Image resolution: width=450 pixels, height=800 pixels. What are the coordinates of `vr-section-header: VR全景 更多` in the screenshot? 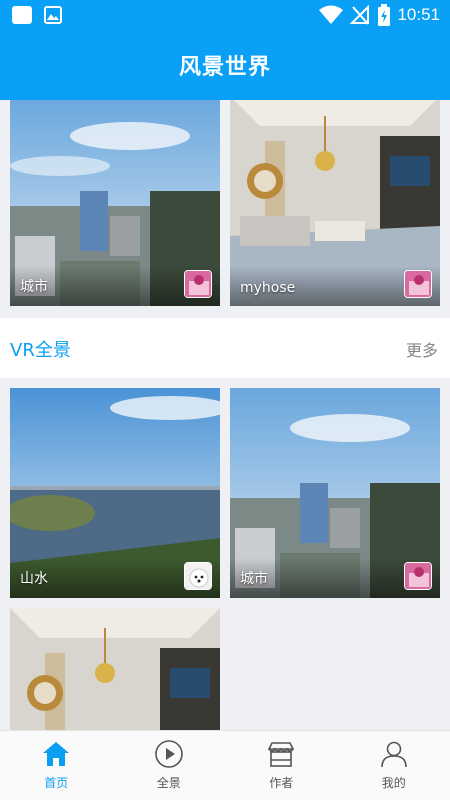 It's located at (225, 348).